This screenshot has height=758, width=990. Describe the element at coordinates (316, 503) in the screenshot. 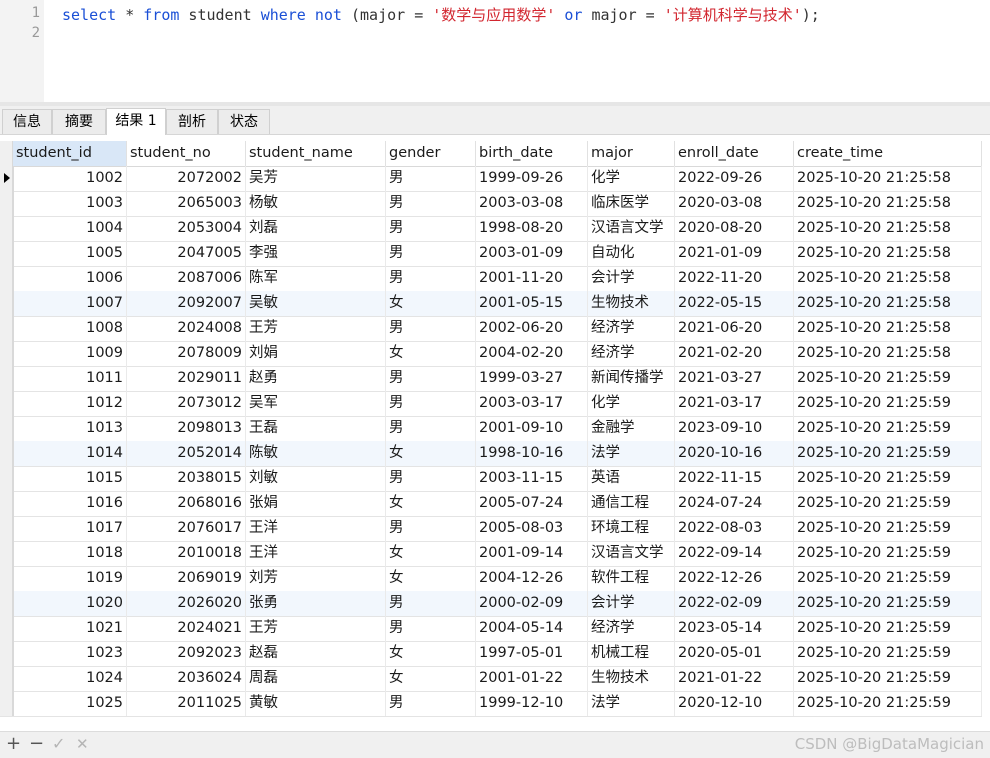

I see `cell-student-name: 张娟` at that location.